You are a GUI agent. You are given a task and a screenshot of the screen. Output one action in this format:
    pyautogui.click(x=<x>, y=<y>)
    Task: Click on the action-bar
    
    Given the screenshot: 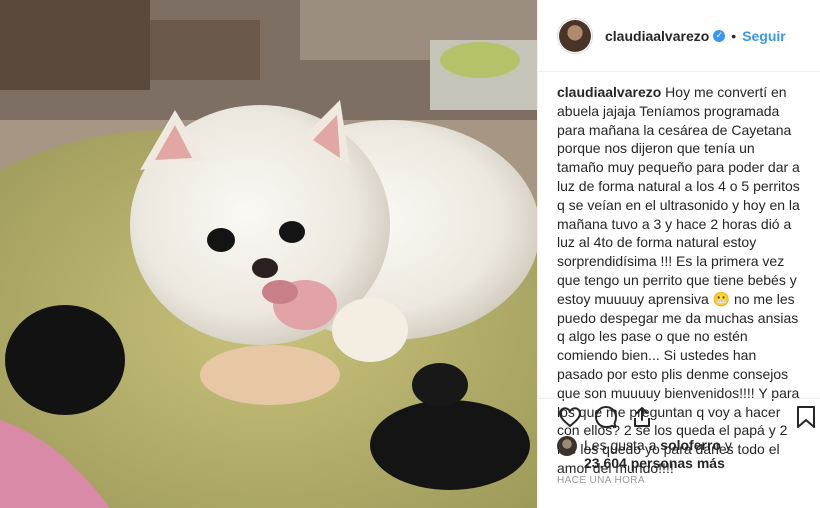 What is the action you would take?
    pyautogui.click(x=679, y=416)
    